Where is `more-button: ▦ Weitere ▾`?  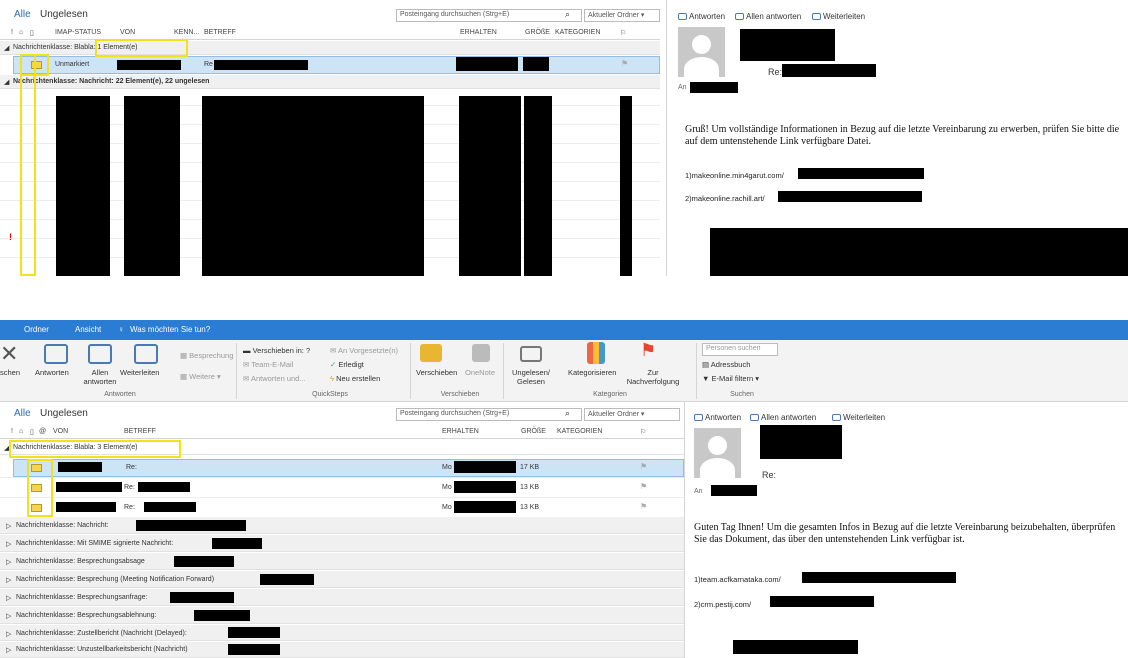 more-button: ▦ Weitere ▾ is located at coordinates (200, 376).